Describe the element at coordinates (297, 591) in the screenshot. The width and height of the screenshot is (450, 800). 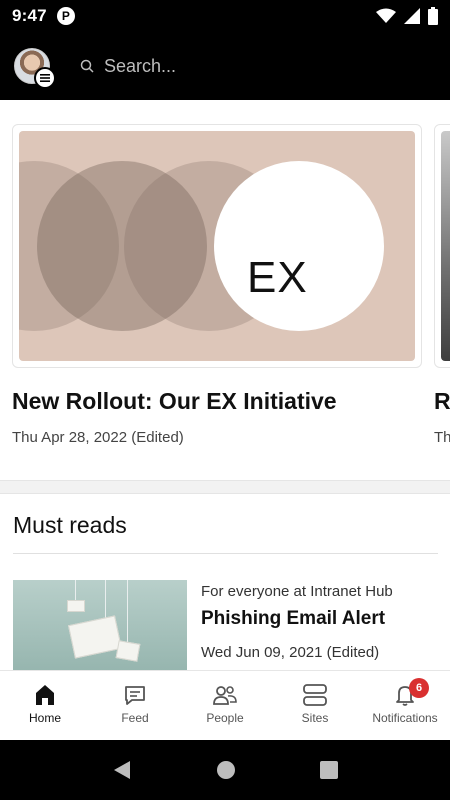
I see `article-audience: For everyone at Intranet Hub` at that location.